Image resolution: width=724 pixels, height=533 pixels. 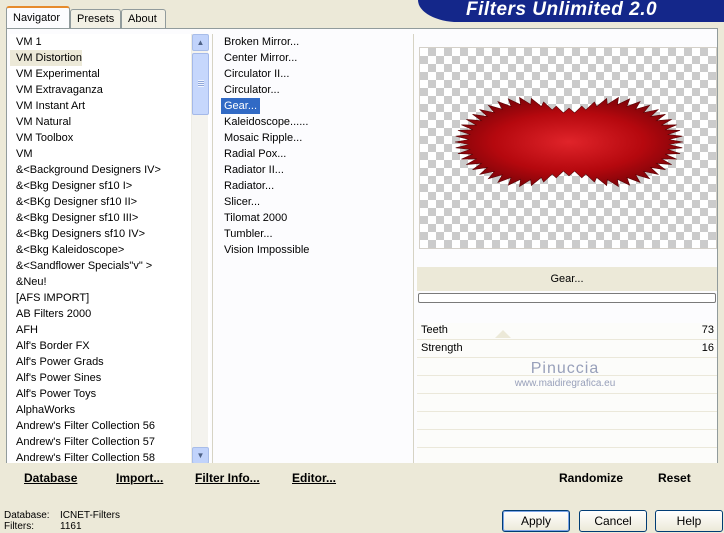 I want to click on category-item: &<Sandflower Specials"v" >, so click(x=110, y=266).